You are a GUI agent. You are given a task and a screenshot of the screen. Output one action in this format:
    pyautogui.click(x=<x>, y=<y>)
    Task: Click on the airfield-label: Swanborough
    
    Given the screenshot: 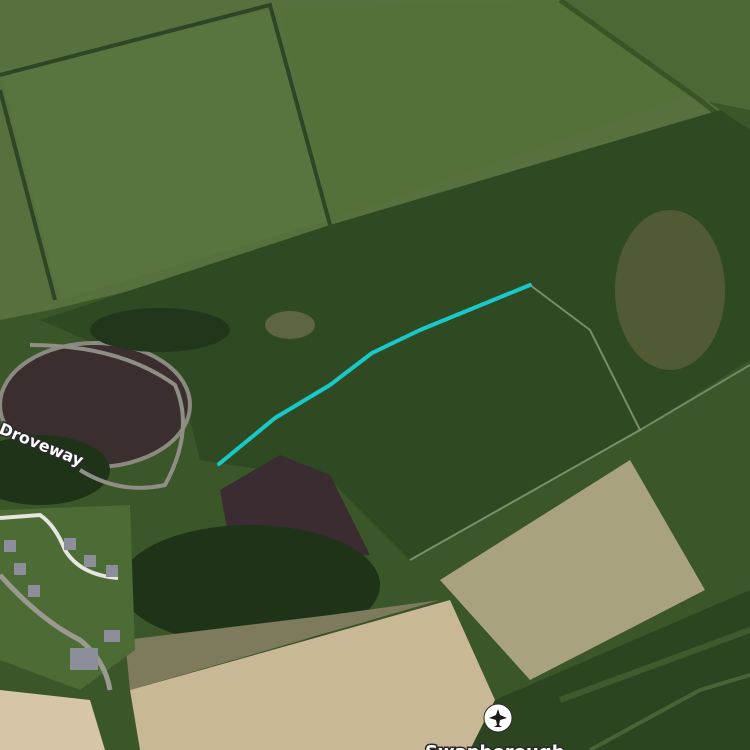 What is the action you would take?
    pyautogui.click(x=495, y=746)
    